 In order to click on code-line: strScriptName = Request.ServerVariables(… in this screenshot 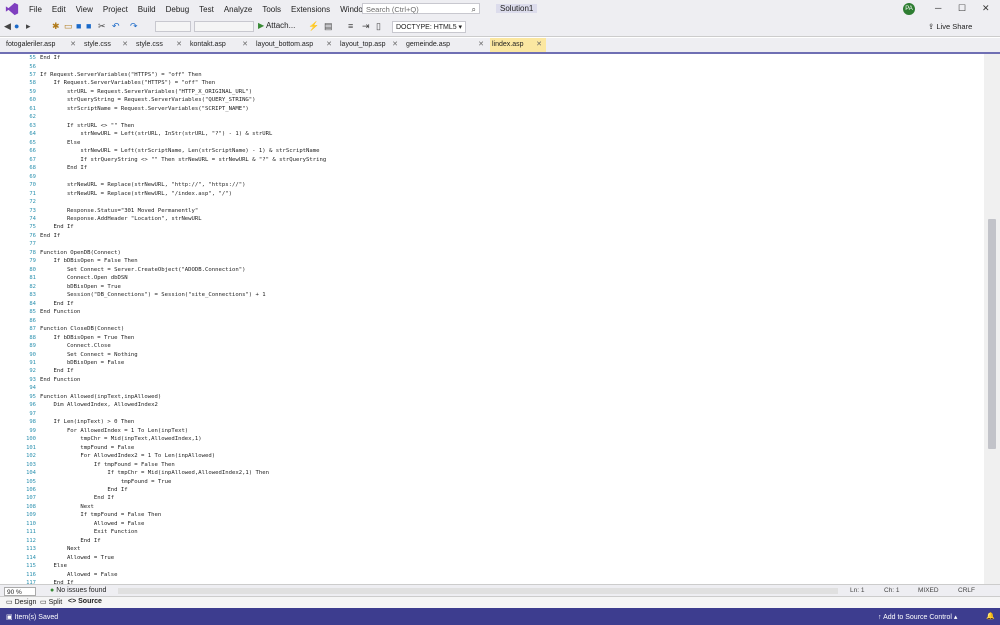, I will do `click(144, 109)`.